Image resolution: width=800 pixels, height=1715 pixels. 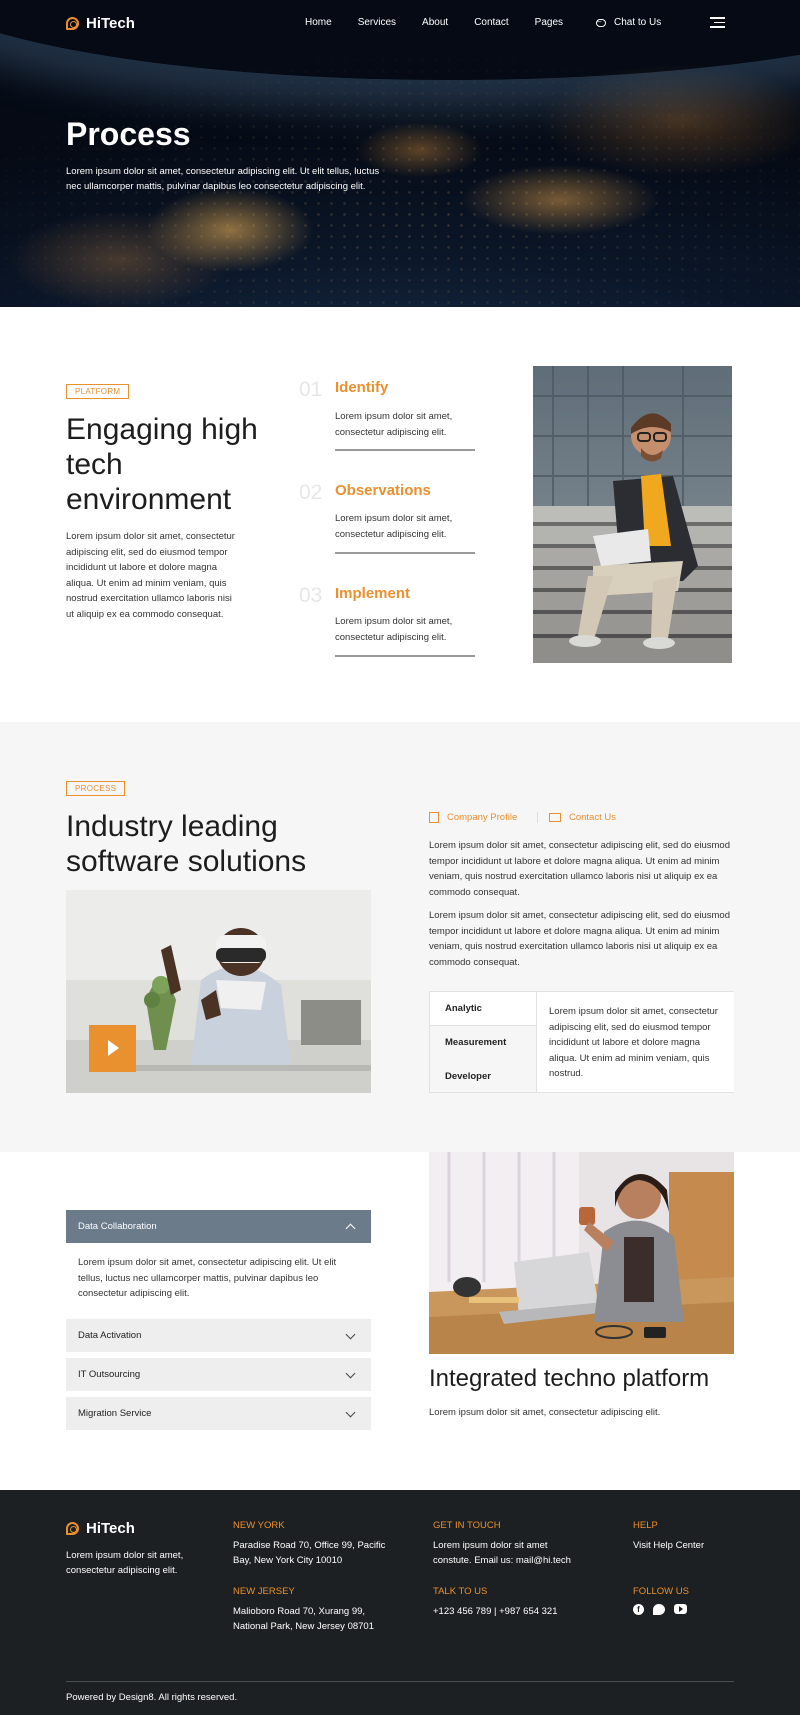 I want to click on menu-icon, so click(x=717, y=24).